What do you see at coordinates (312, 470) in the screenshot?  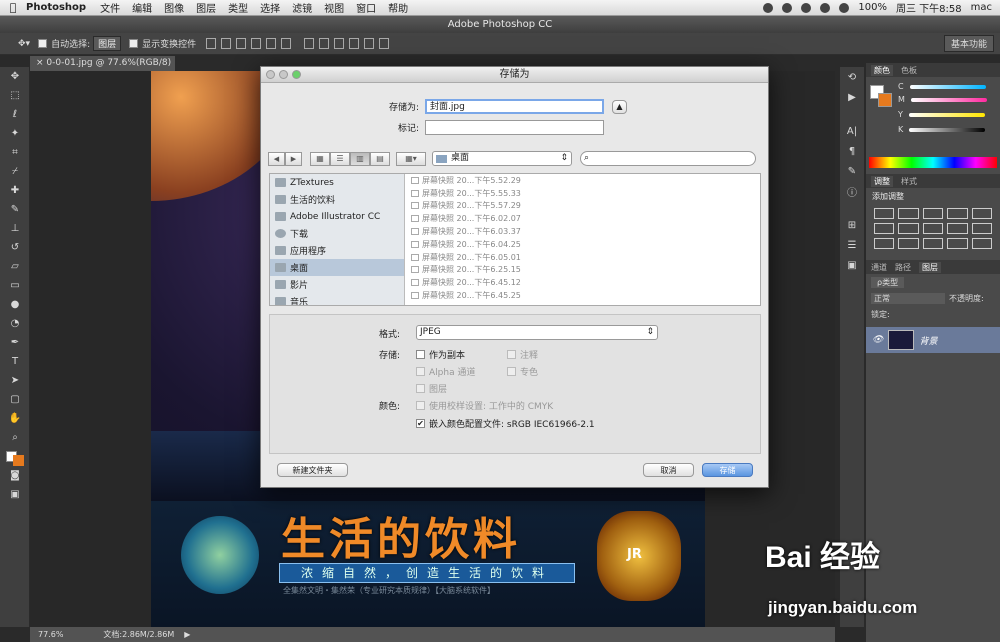 I see `new-folder-button: 新建文件夹` at bounding box center [312, 470].